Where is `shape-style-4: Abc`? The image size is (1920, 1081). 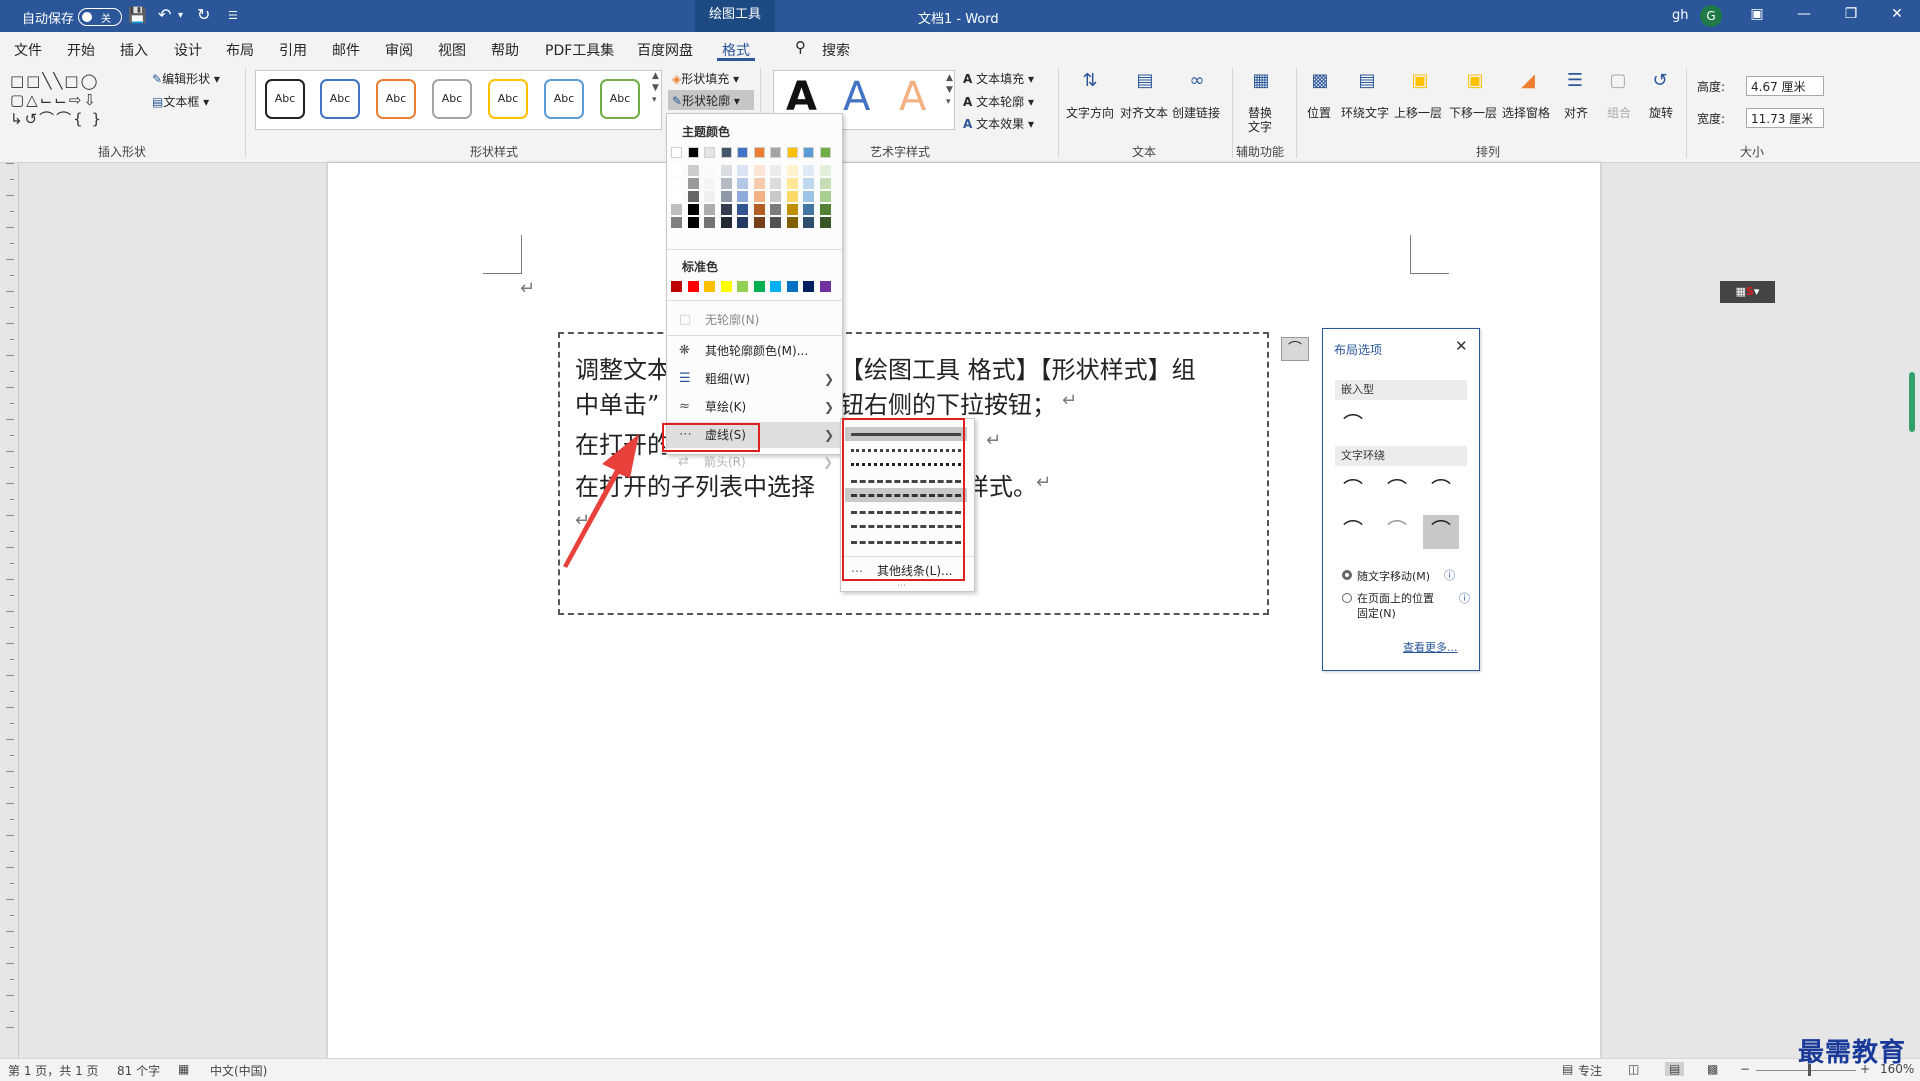
shape-style-4: Abc is located at coordinates (452, 99).